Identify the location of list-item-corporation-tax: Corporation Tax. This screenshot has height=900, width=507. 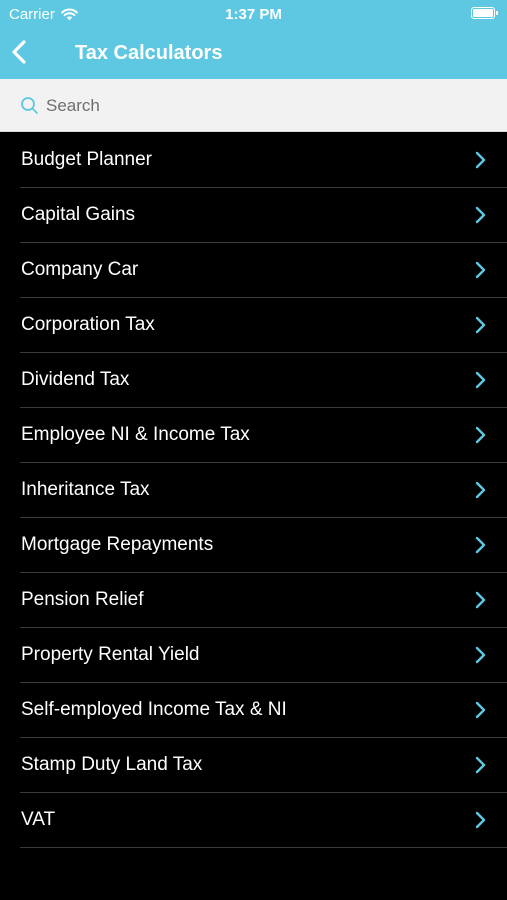
(253, 325).